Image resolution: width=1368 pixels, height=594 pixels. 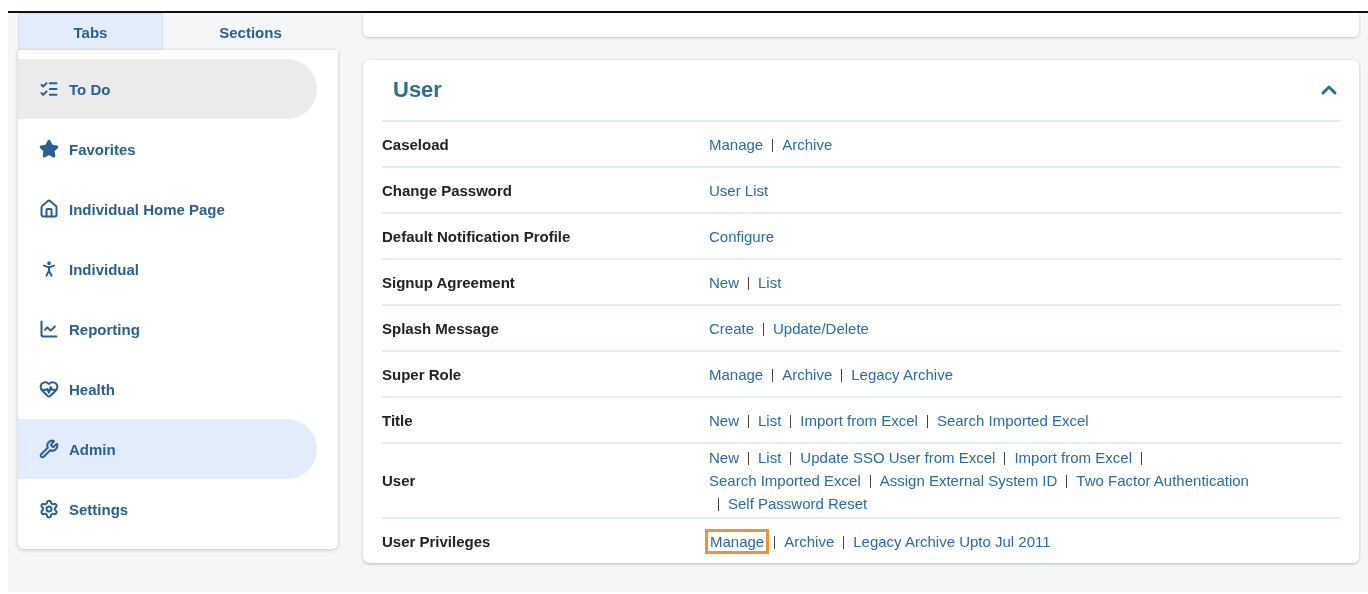 What do you see at coordinates (92, 449) in the screenshot?
I see `sidebar-item-label: Admin` at bounding box center [92, 449].